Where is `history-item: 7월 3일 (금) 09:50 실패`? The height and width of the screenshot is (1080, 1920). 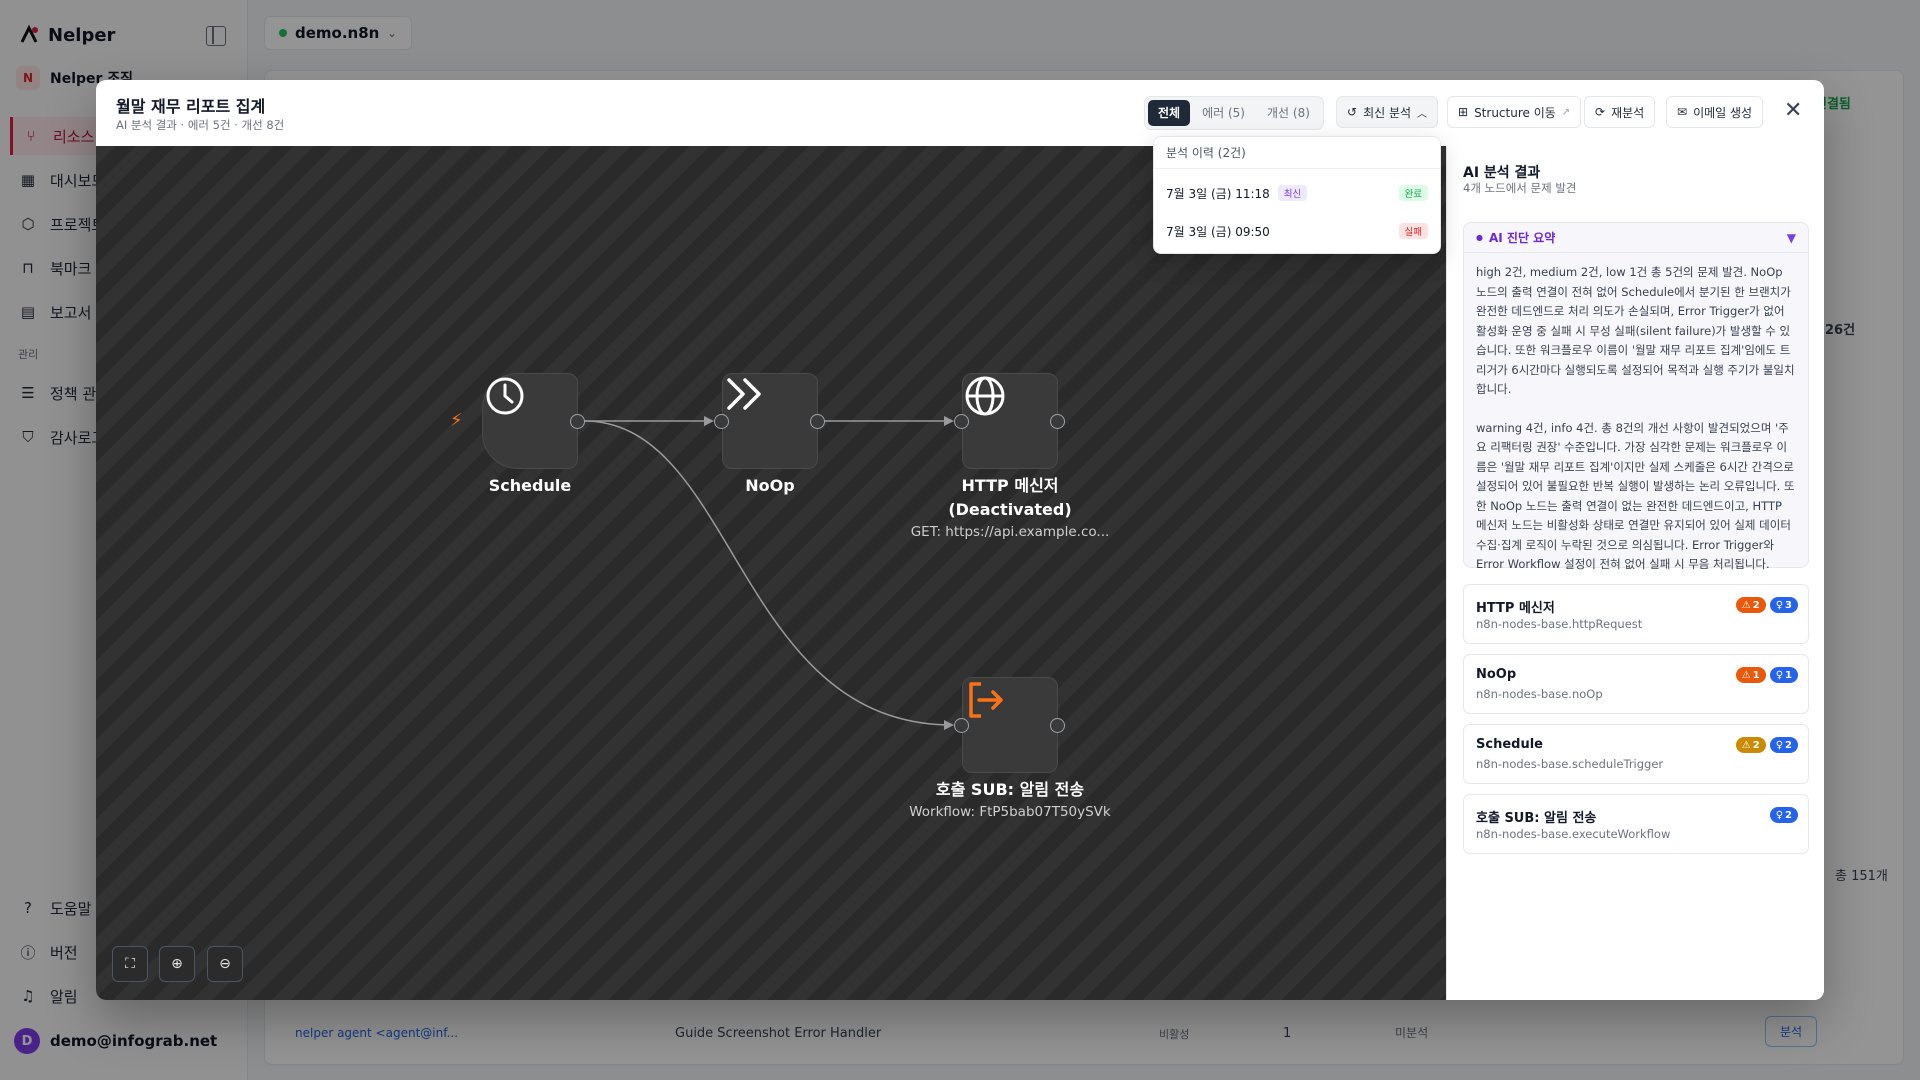
history-item: 7월 3일 (금) 09:50 실패 is located at coordinates (1297, 231).